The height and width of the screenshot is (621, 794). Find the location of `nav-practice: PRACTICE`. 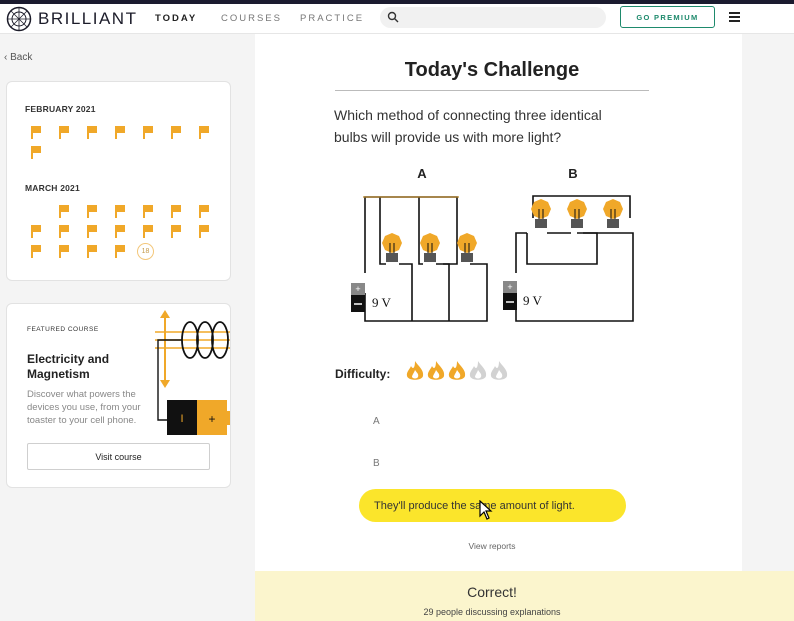

nav-practice: PRACTICE is located at coordinates (332, 18).